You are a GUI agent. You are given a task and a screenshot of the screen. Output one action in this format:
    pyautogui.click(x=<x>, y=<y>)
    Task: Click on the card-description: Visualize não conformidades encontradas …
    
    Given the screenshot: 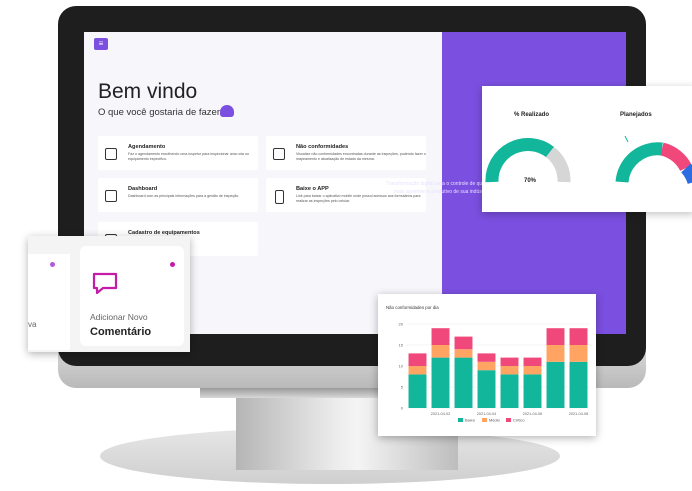 What is the action you would take?
    pyautogui.click(x=361, y=156)
    